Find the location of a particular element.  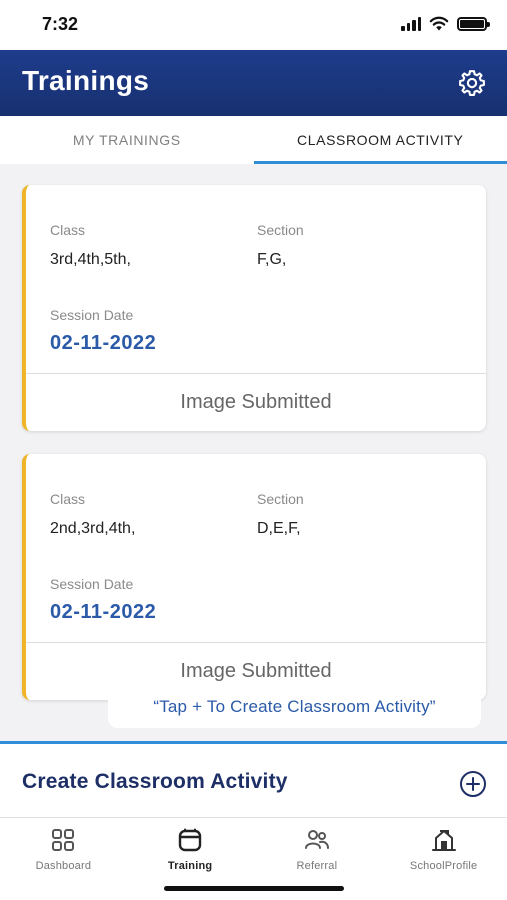

create-activity-bar: Create Classroom Activity is located at coordinates (253, 779).